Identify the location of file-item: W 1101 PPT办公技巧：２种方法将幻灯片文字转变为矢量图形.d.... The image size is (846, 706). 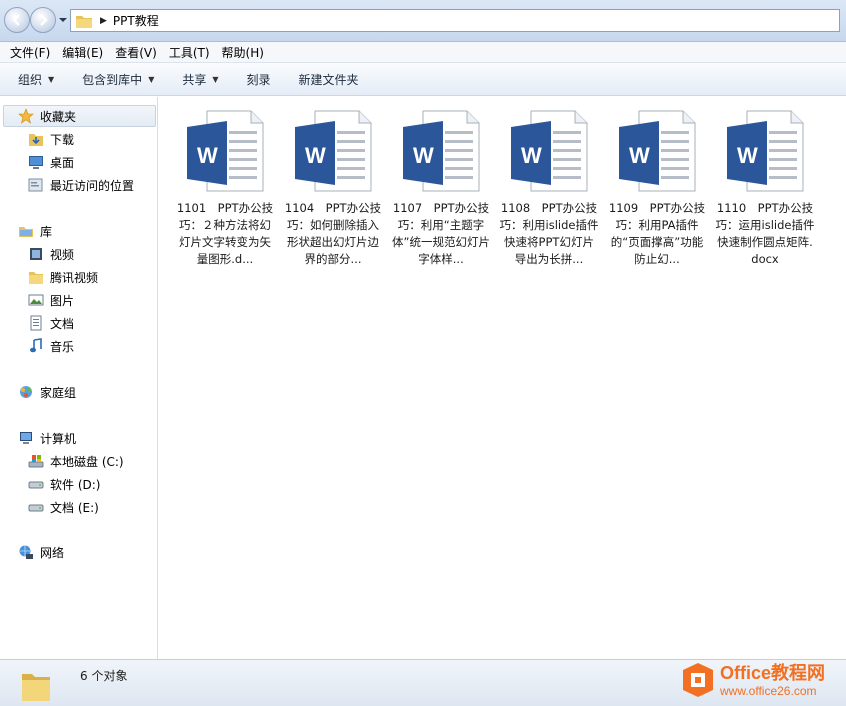
(225, 182).